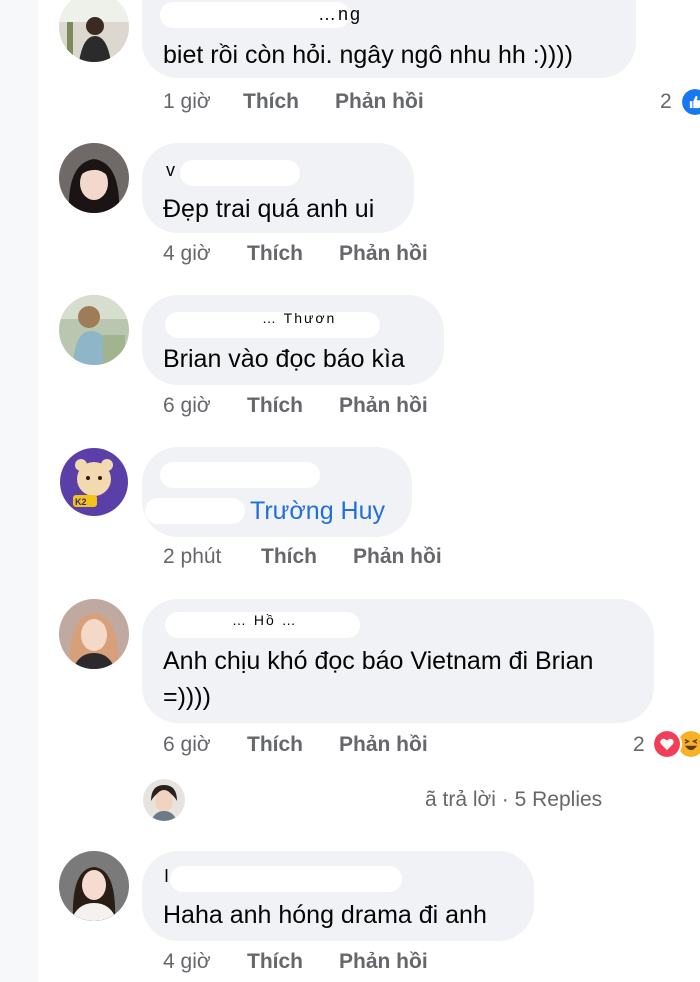 The height and width of the screenshot is (982, 700). Describe the element at coordinates (94, 482) in the screenshot. I see `avatar: K2` at that location.